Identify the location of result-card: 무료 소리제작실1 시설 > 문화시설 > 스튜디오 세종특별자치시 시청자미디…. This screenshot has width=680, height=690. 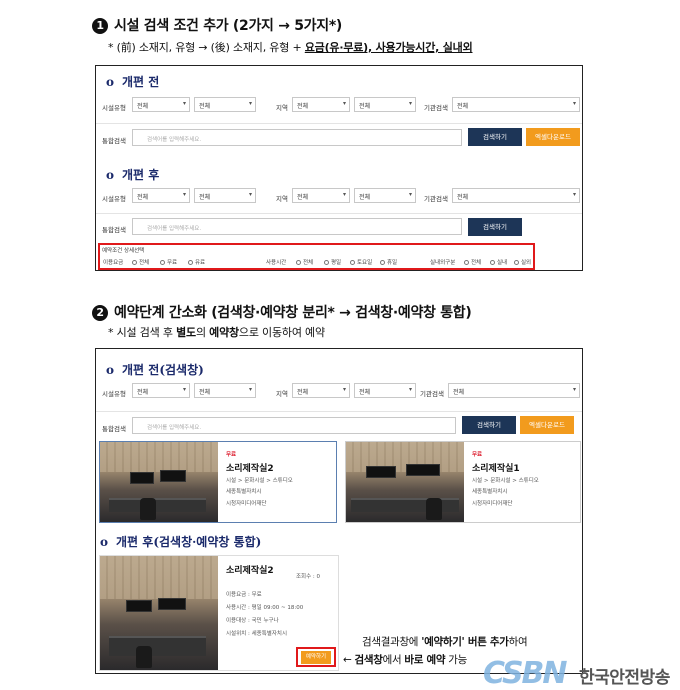
(463, 482).